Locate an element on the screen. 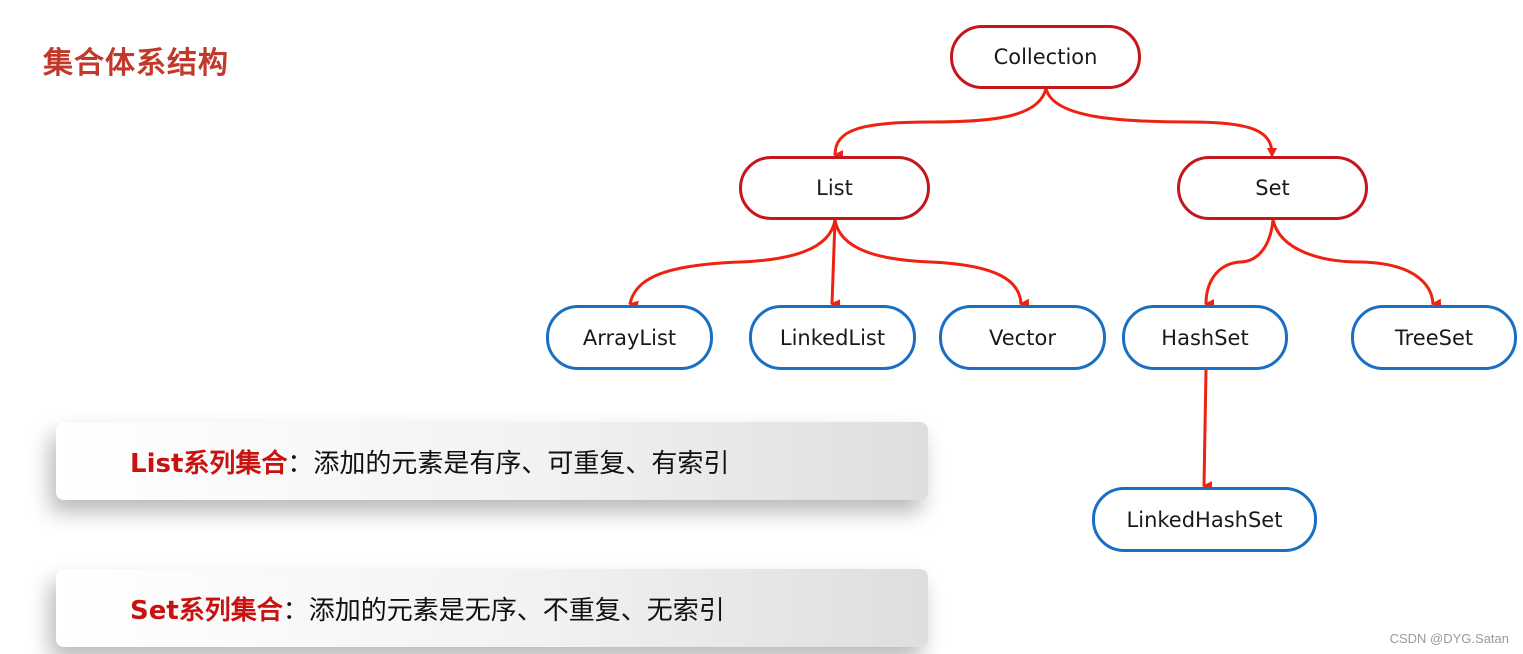  node-arraylist: ArrayList is located at coordinates (629, 337).